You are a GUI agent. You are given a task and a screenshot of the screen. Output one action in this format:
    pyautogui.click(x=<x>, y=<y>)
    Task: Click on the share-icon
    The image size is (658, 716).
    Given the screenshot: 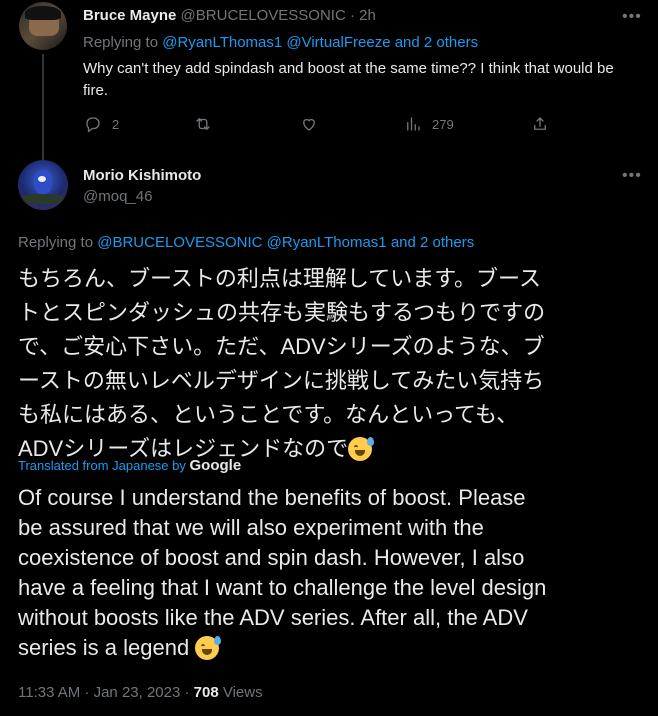 What is the action you would take?
    pyautogui.click(x=540, y=123)
    